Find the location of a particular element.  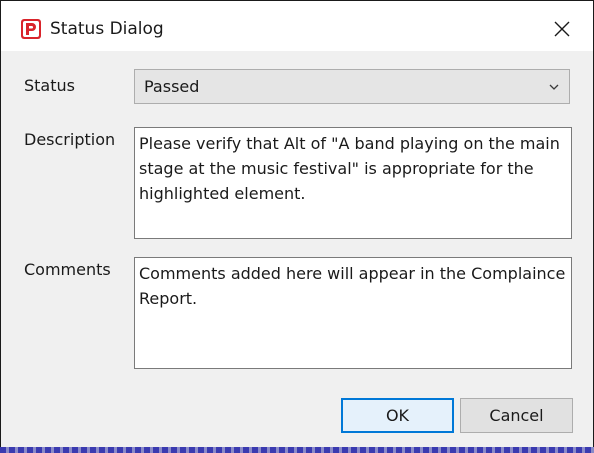

status-label: Status is located at coordinates (49, 85).